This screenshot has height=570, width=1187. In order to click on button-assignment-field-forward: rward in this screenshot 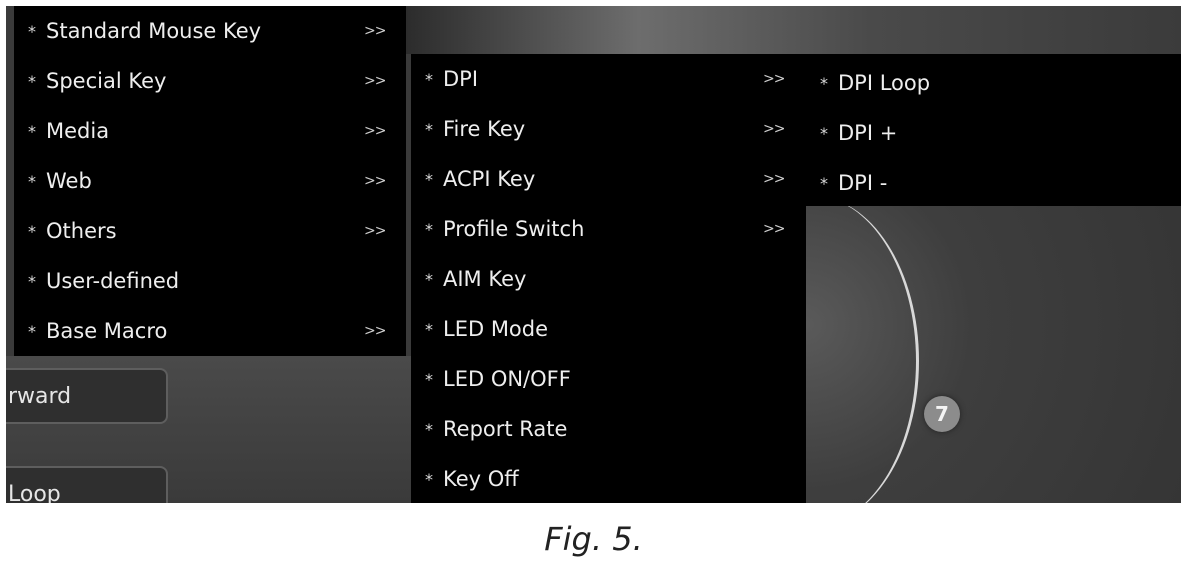, I will do `click(87, 396)`.